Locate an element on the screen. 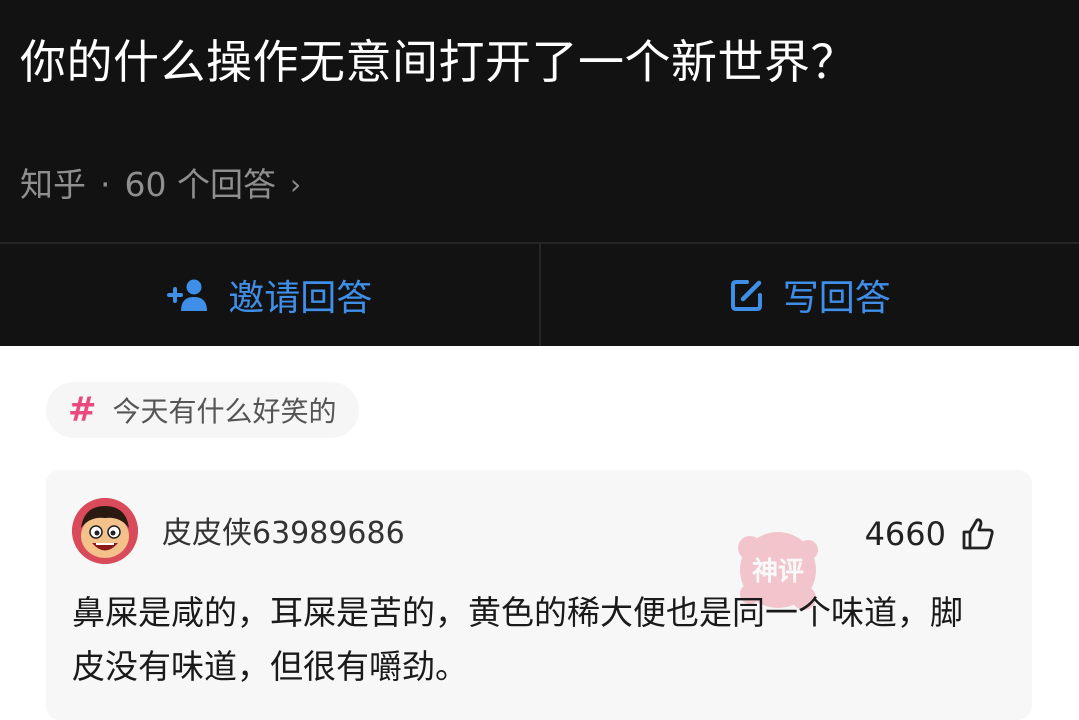  chevron-right-icon: › is located at coordinates (295, 185).